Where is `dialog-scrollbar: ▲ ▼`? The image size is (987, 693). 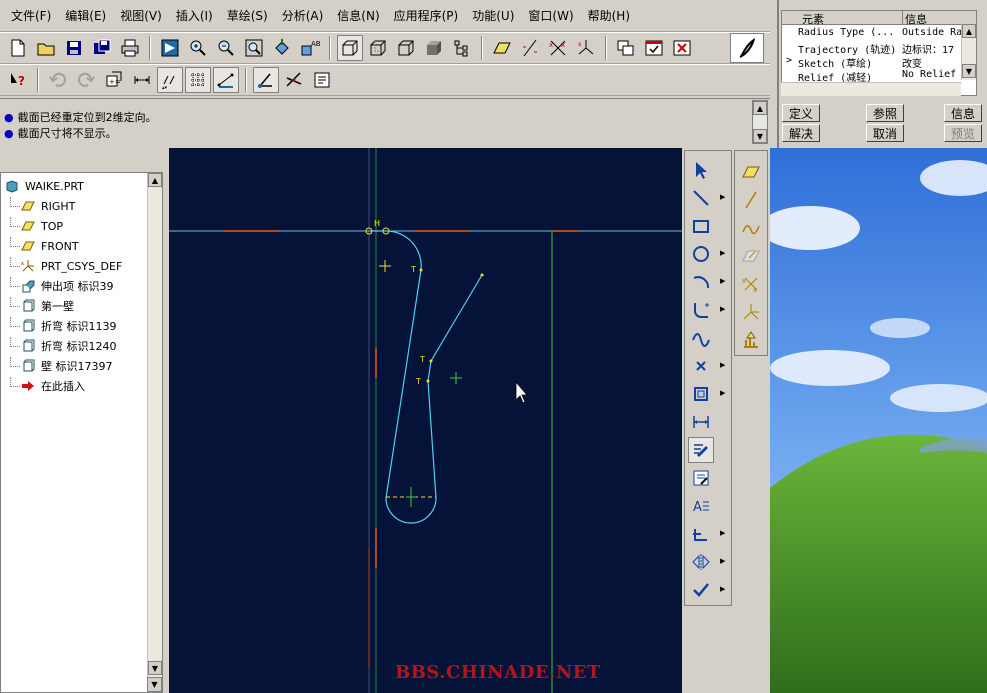
dialog-scrollbar: ▲ ▼ is located at coordinates (968, 52).